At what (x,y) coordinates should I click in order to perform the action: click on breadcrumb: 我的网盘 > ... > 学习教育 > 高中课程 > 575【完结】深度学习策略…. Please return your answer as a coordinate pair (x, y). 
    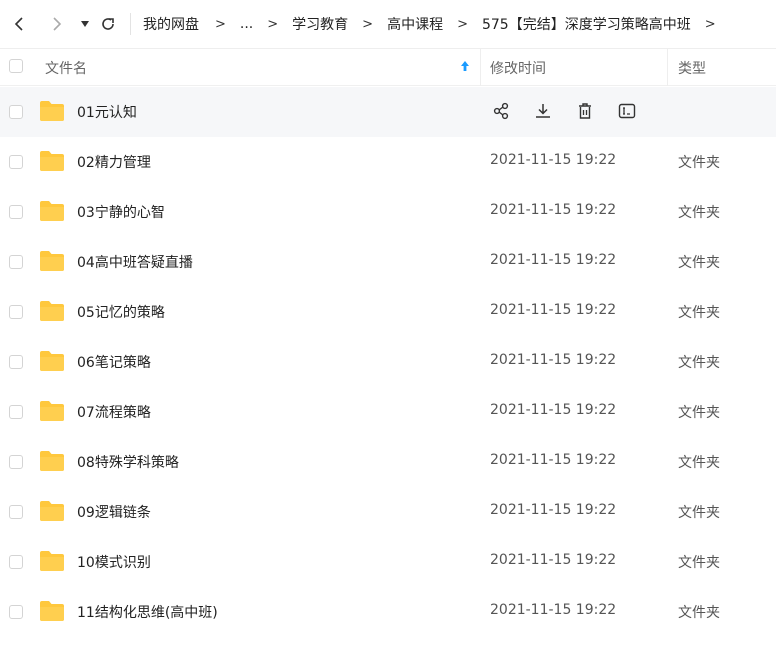
    Looking at the image, I should click on (436, 24).